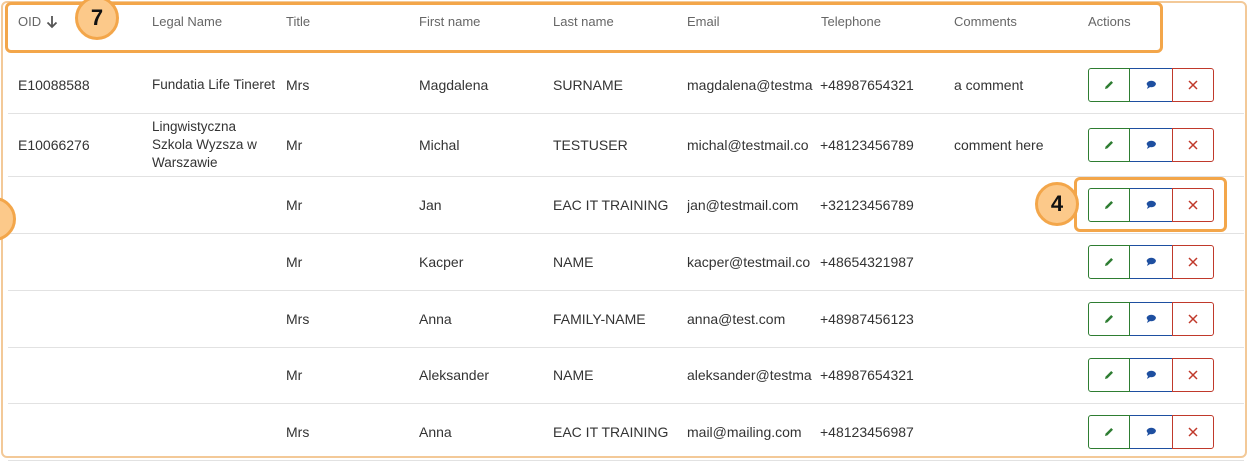  What do you see at coordinates (748, 144) in the screenshot?
I see `cell-email: michal@testmail.co` at bounding box center [748, 144].